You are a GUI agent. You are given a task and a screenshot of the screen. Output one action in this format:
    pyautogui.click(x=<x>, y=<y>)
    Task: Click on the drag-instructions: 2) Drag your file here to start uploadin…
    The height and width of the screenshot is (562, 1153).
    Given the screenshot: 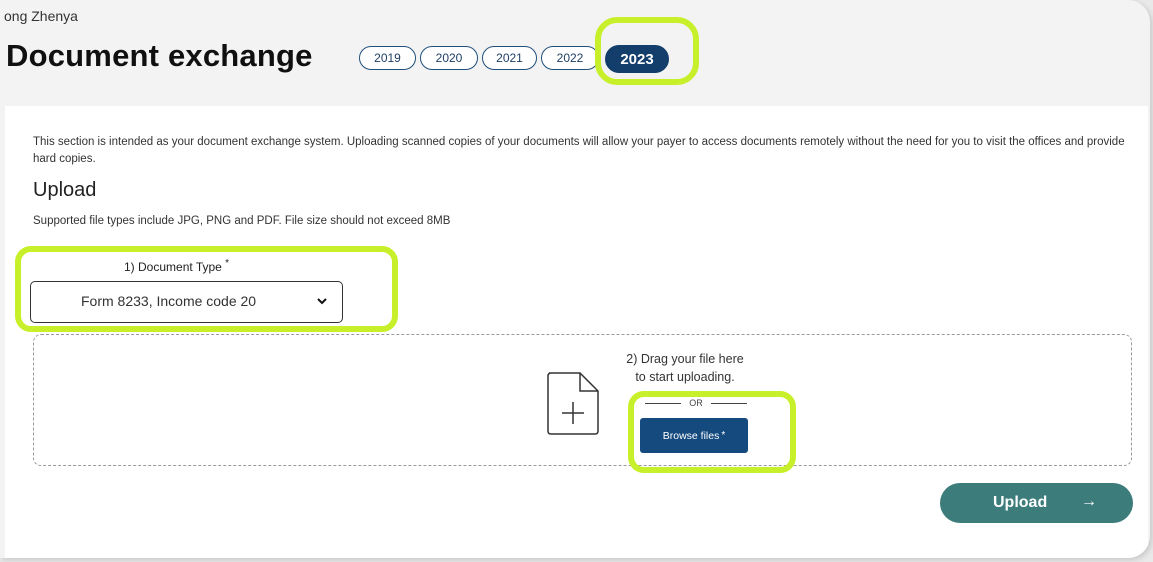 What is the action you would take?
    pyautogui.click(x=685, y=368)
    